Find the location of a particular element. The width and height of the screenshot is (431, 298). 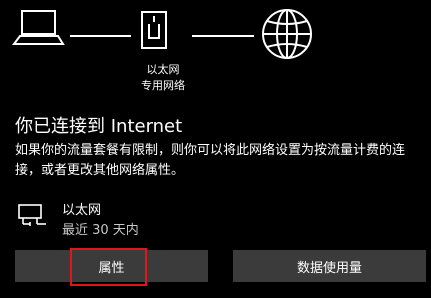

network-type-label: 专用网络 is located at coordinates (163, 85).